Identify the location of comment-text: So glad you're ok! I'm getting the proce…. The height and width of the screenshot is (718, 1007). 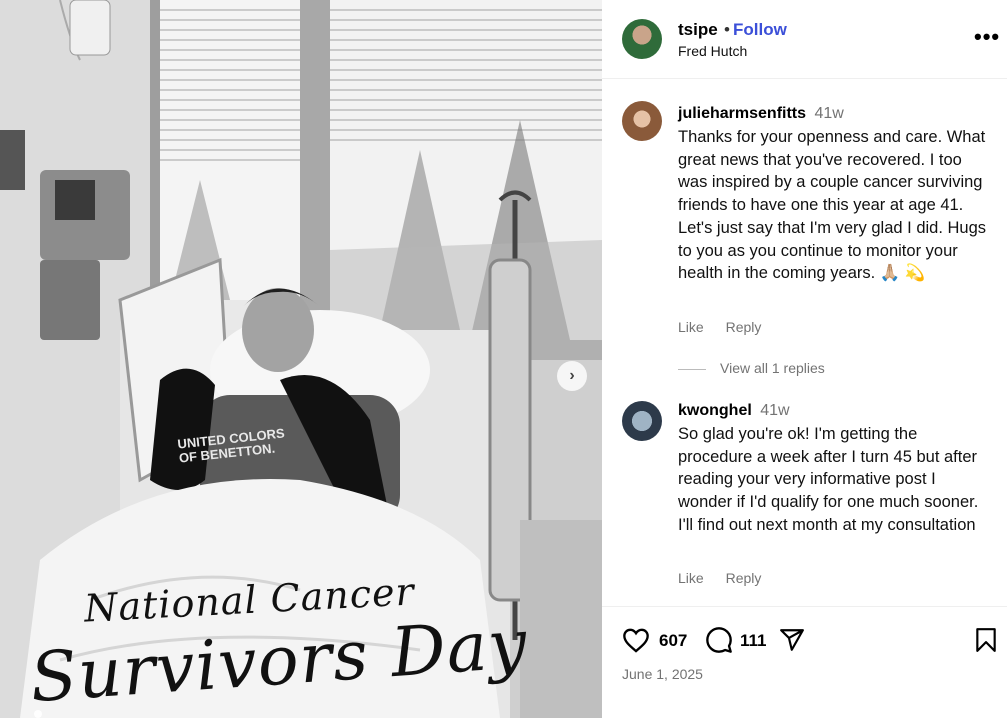
(828, 479).